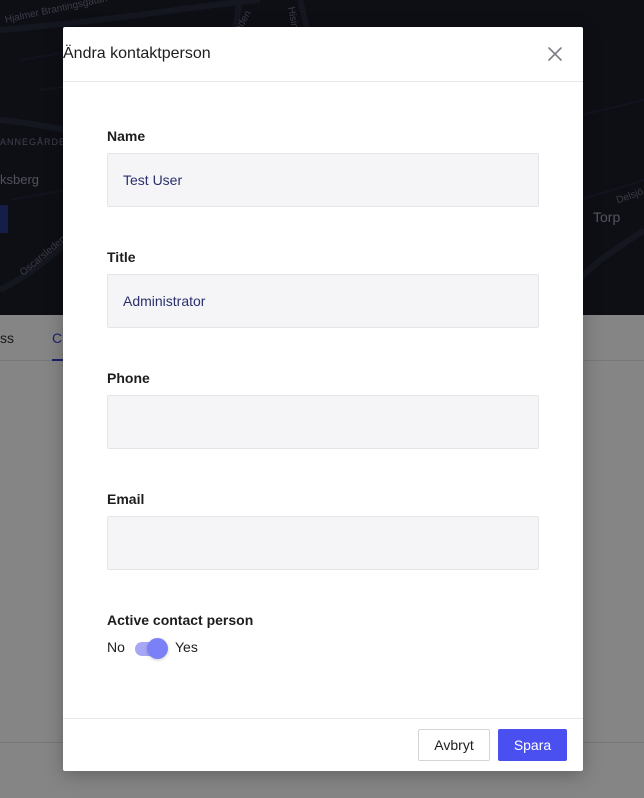 The width and height of the screenshot is (644, 798). I want to click on active-contact-label: Active contact person, so click(180, 620).